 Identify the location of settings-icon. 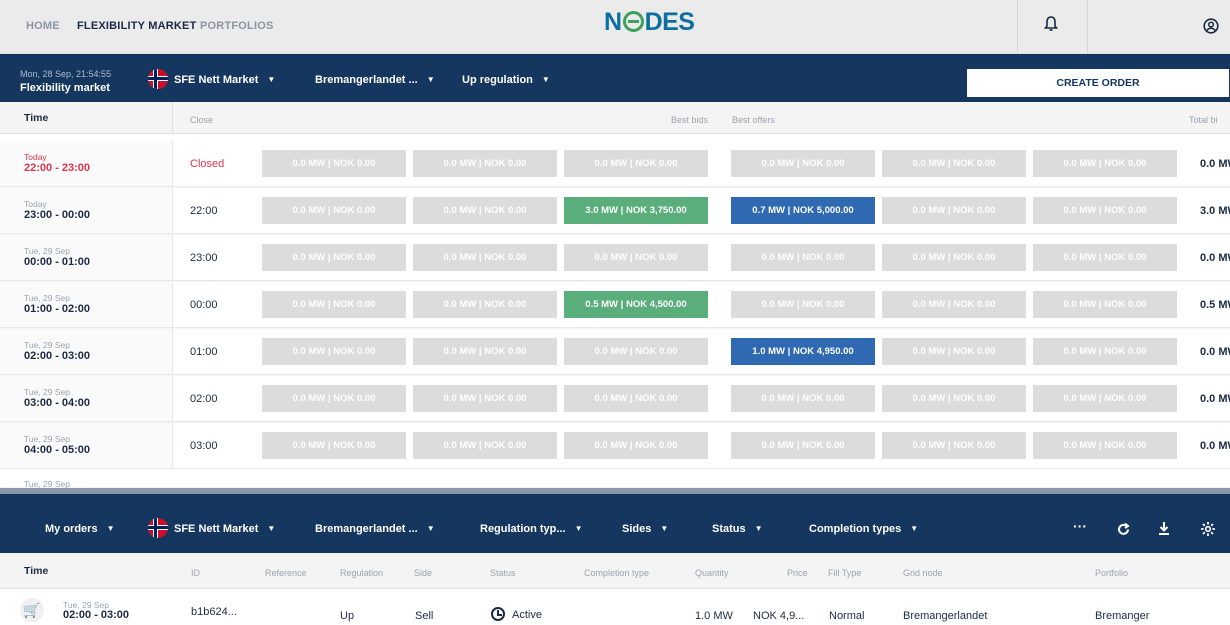
(1208, 529).